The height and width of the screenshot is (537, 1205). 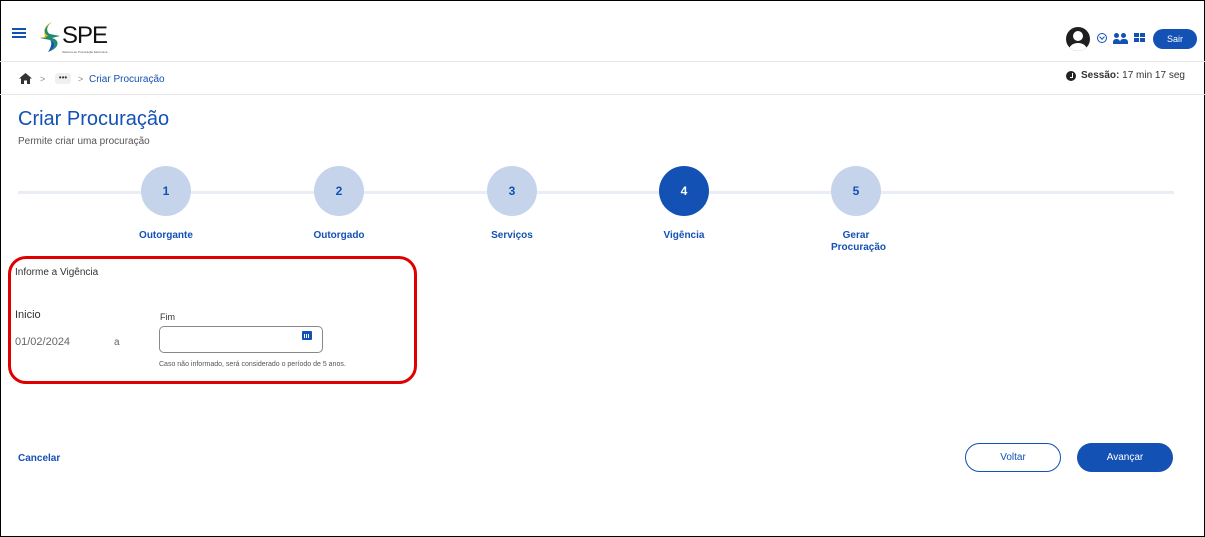 I want to click on avatar-icon, so click(x=1078, y=39).